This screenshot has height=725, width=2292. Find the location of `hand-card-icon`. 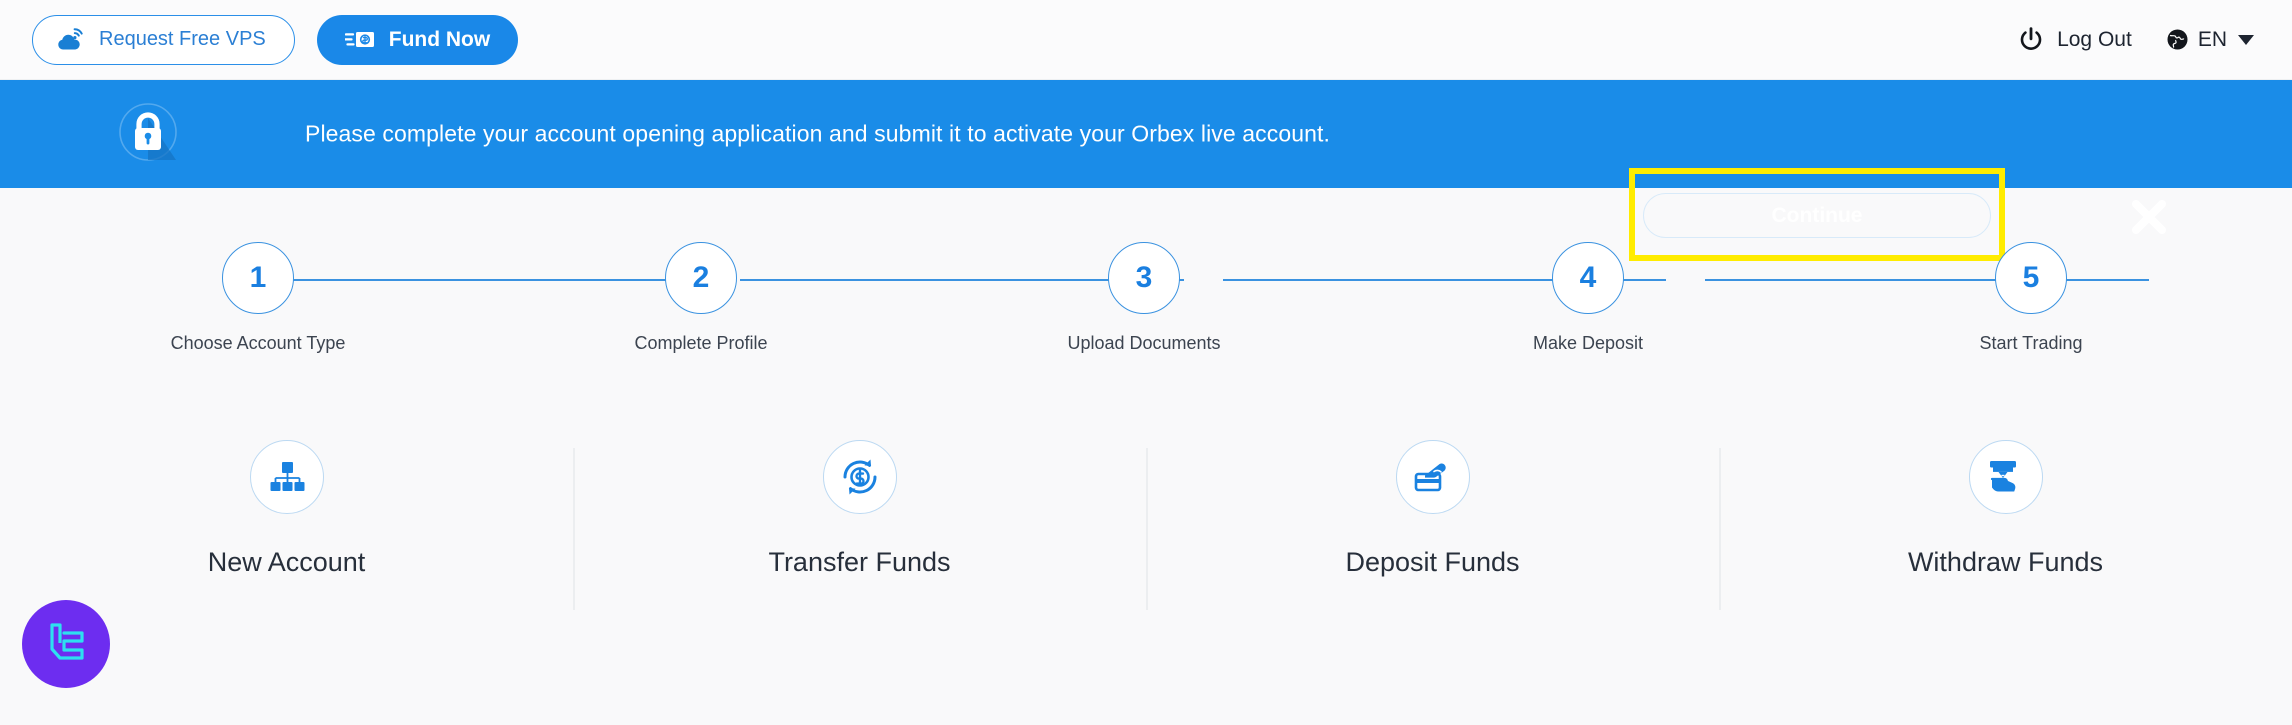

hand-card-icon is located at coordinates (1432, 477).